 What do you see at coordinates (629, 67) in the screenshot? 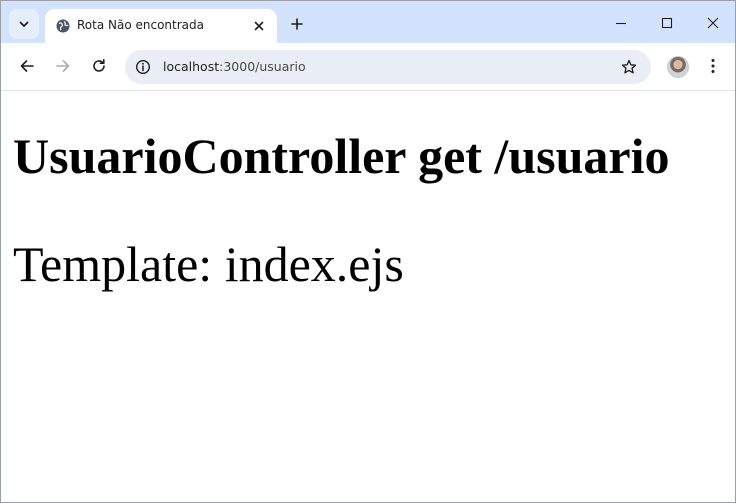
I see `star-icon` at bounding box center [629, 67].